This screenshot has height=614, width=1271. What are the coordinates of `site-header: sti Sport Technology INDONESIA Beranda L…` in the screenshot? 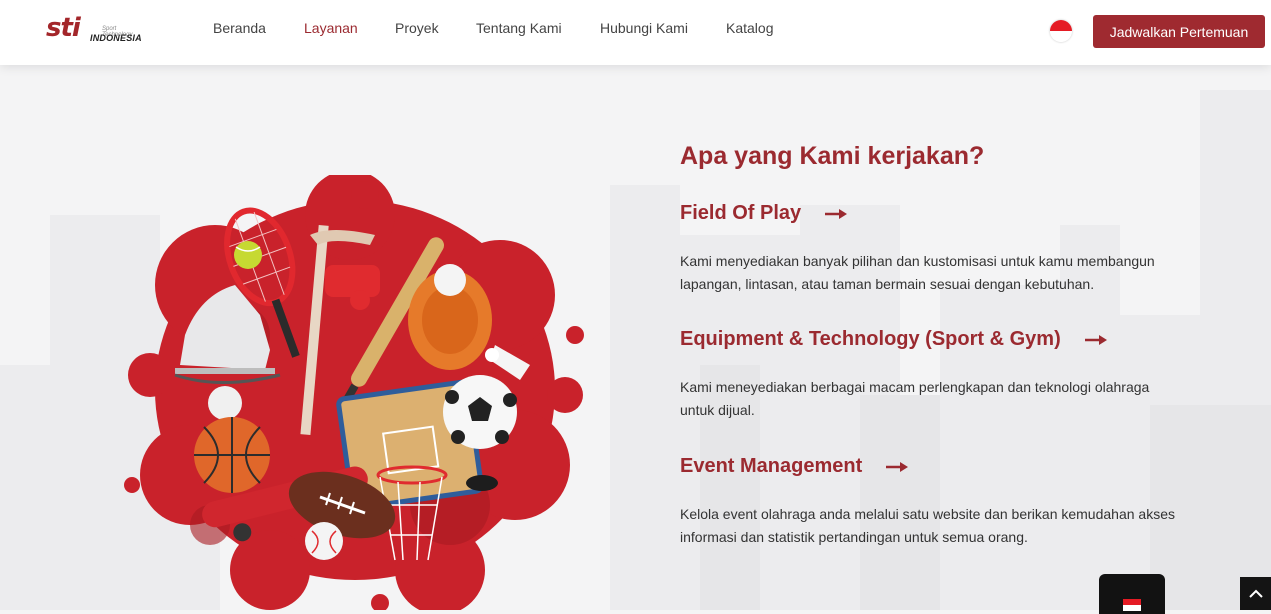 It's located at (635, 32).